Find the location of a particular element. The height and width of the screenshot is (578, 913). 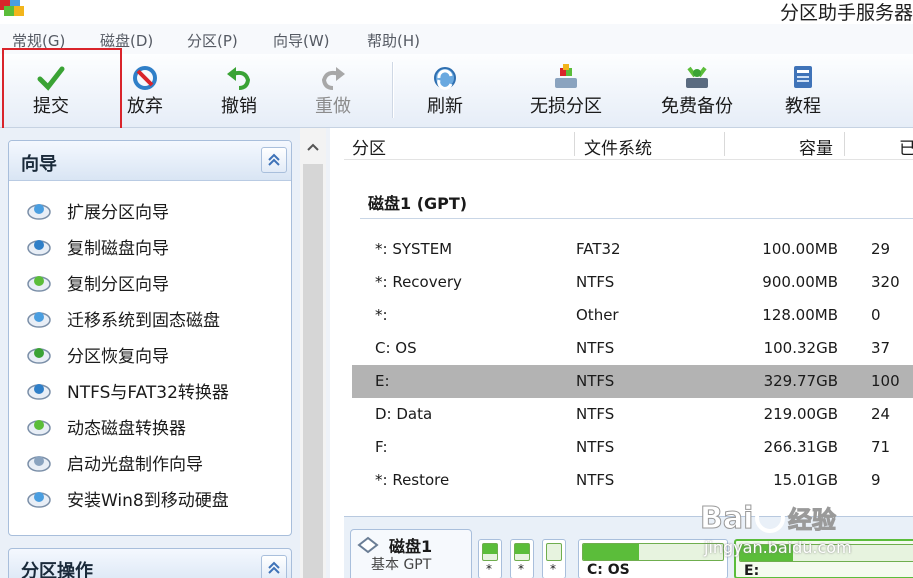

col-filesystem: 文件系统 is located at coordinates (618, 146).